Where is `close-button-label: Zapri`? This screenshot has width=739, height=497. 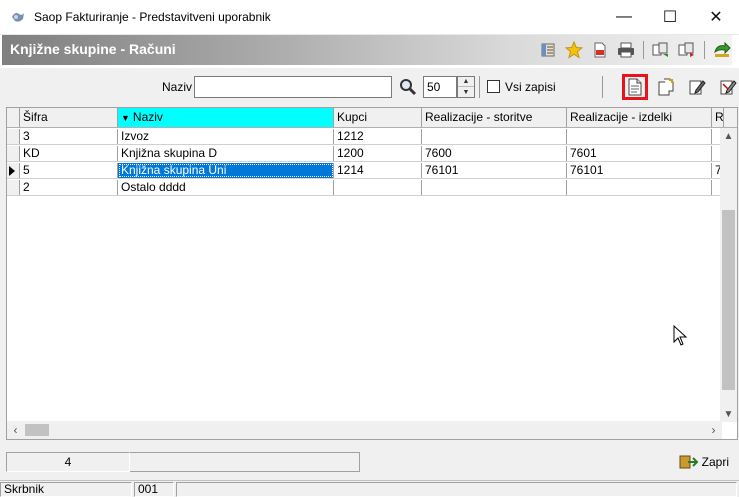 close-button-label: Zapri is located at coordinates (715, 462).